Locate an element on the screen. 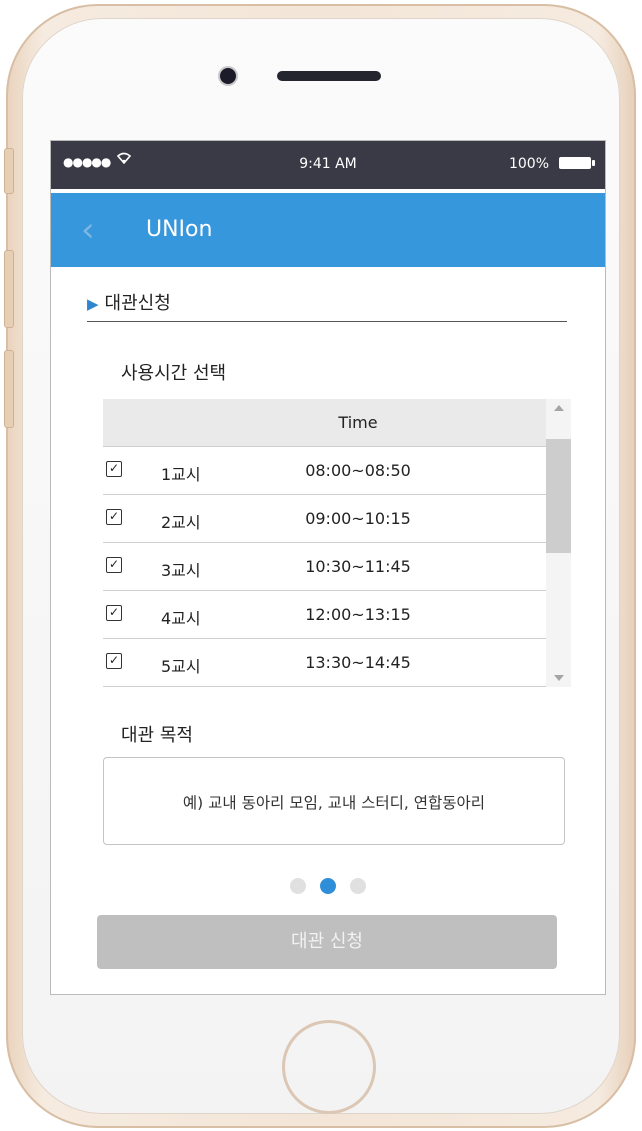 The image size is (642, 1131). period-label: 2교시 is located at coordinates (181, 522).